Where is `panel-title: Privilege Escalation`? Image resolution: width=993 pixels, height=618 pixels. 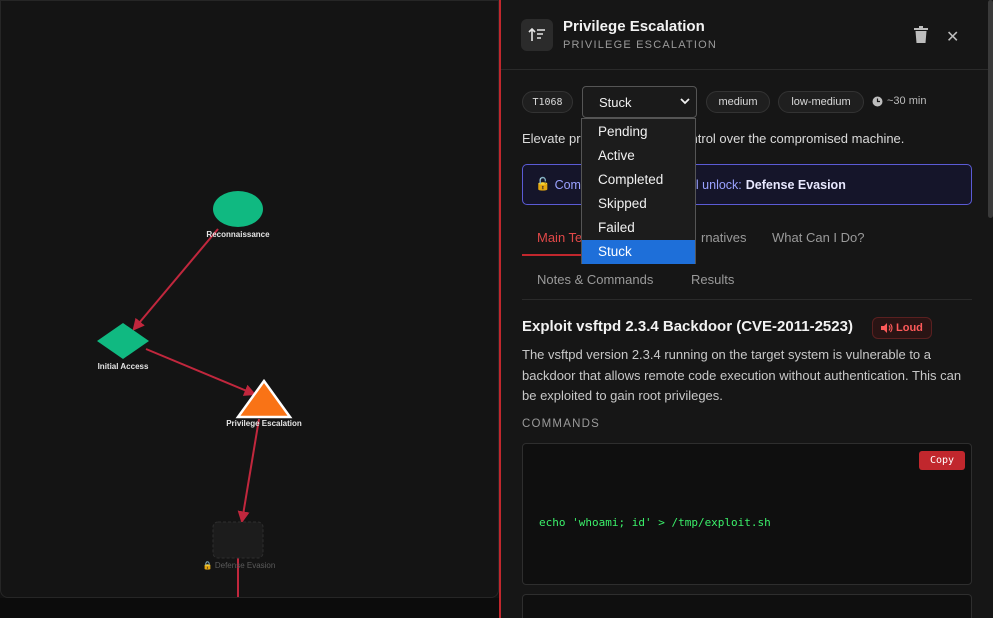
panel-title: Privilege Escalation is located at coordinates (634, 26).